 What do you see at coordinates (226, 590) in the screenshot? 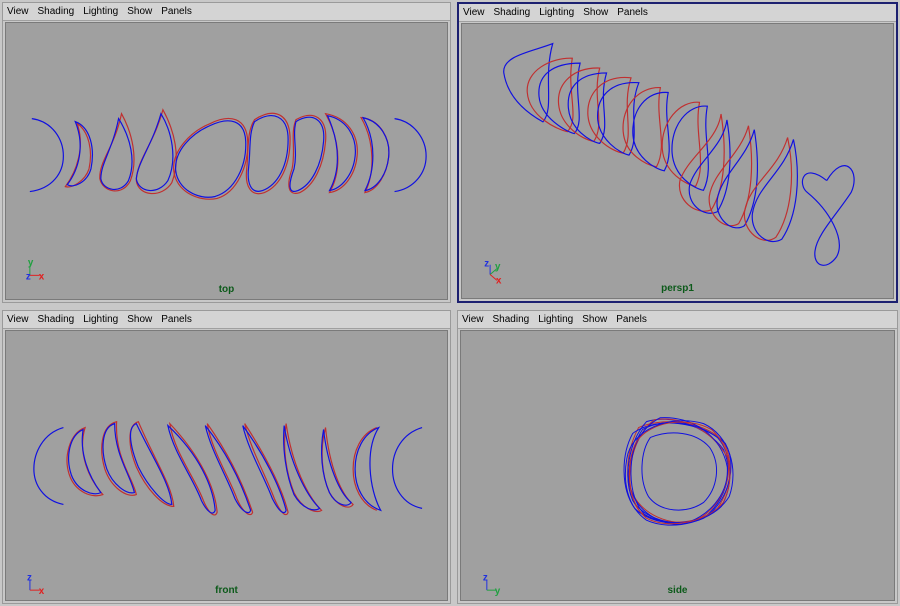
I see `camera-label: front` at bounding box center [226, 590].